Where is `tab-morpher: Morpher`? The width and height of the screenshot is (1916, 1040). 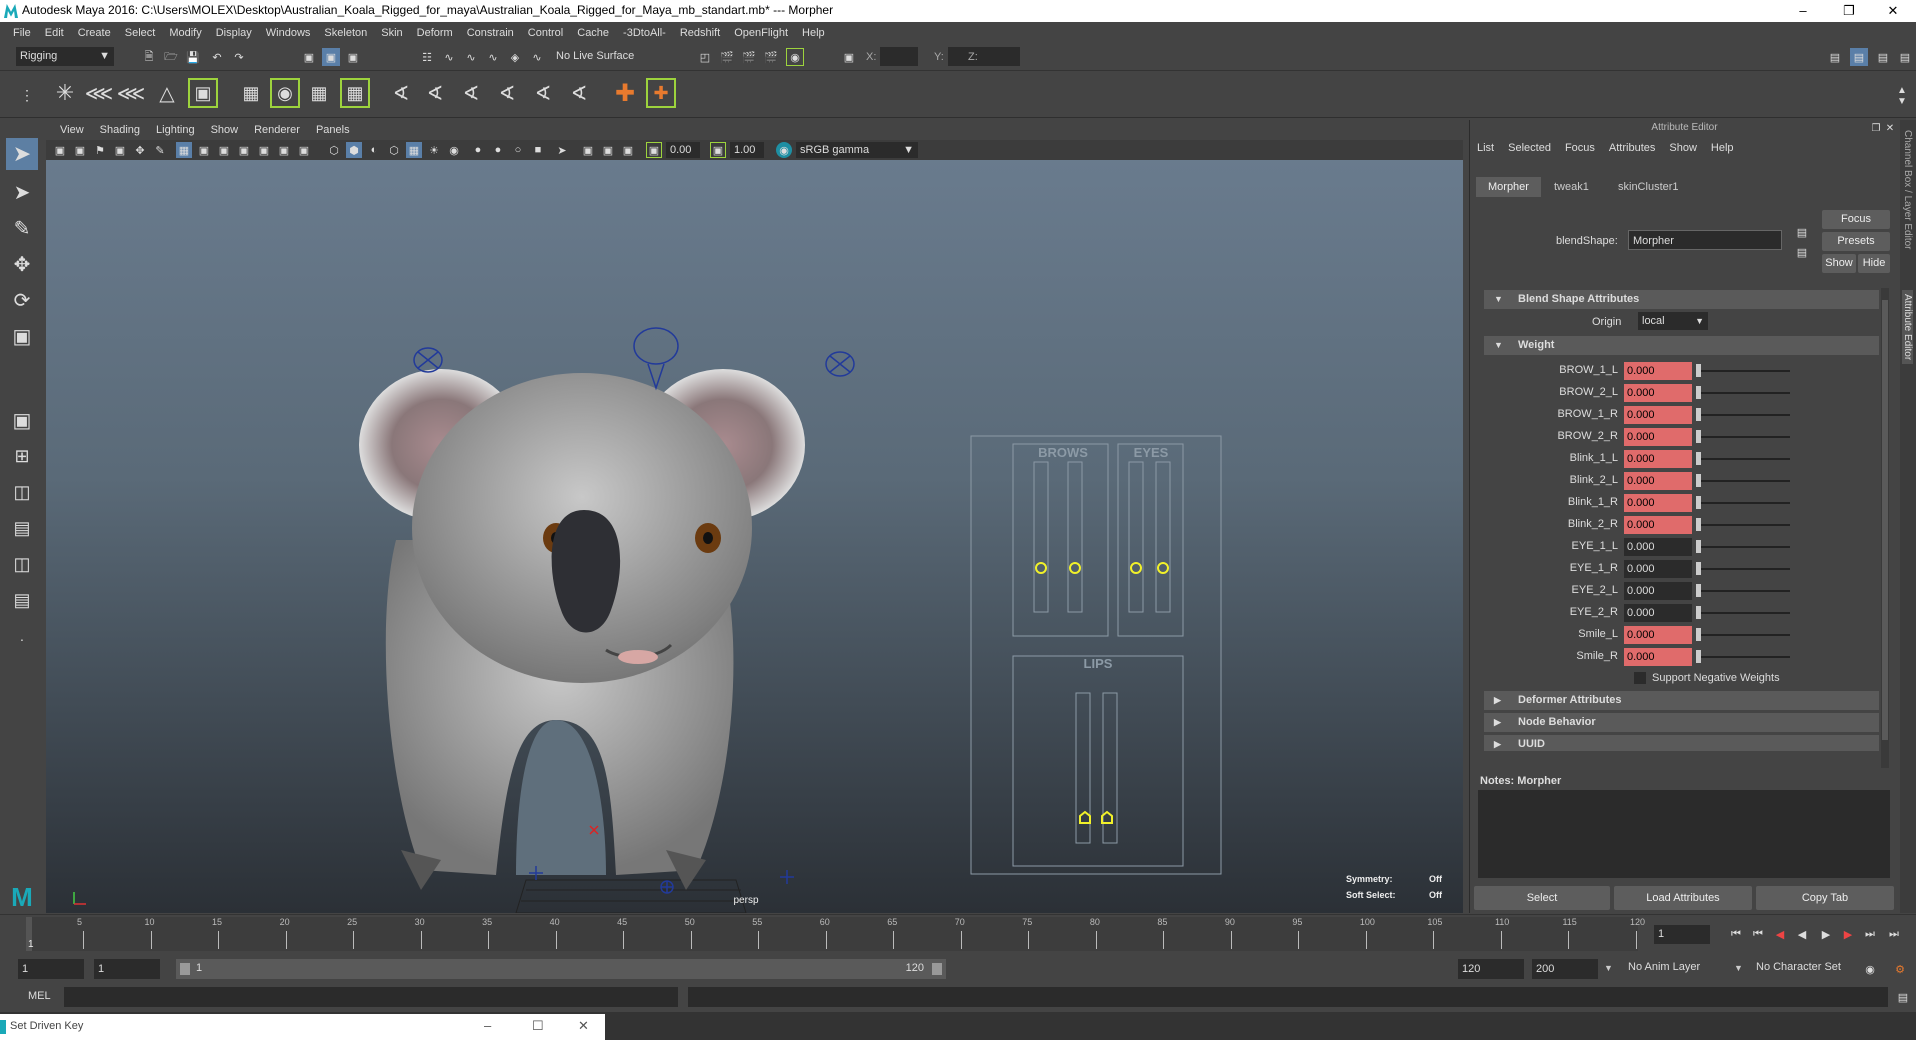 tab-morpher: Morpher is located at coordinates (1508, 187).